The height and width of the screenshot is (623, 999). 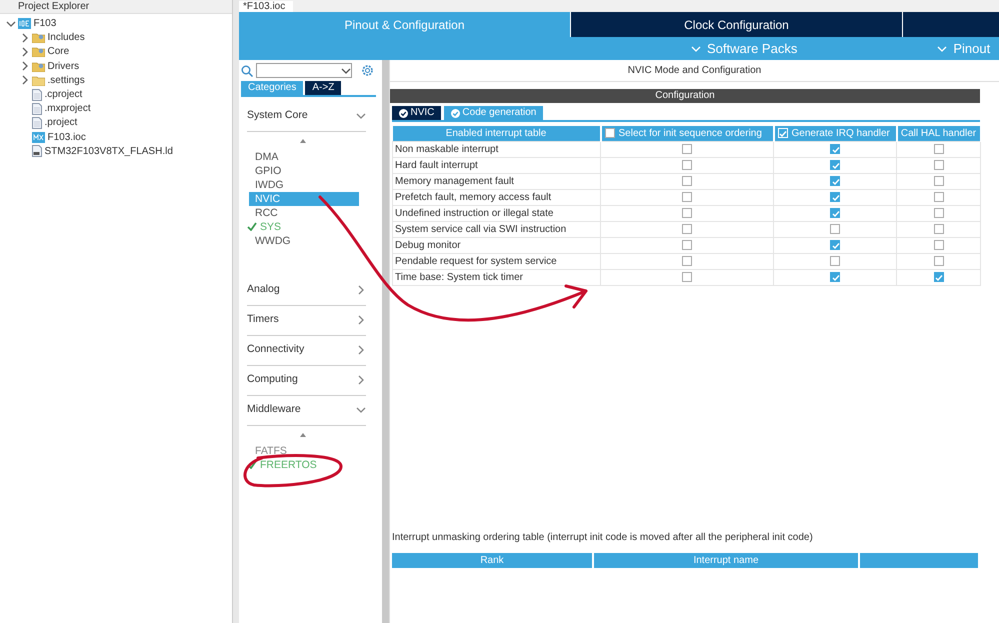 What do you see at coordinates (304, 213) in the screenshot?
I see `category-item: RCC` at bounding box center [304, 213].